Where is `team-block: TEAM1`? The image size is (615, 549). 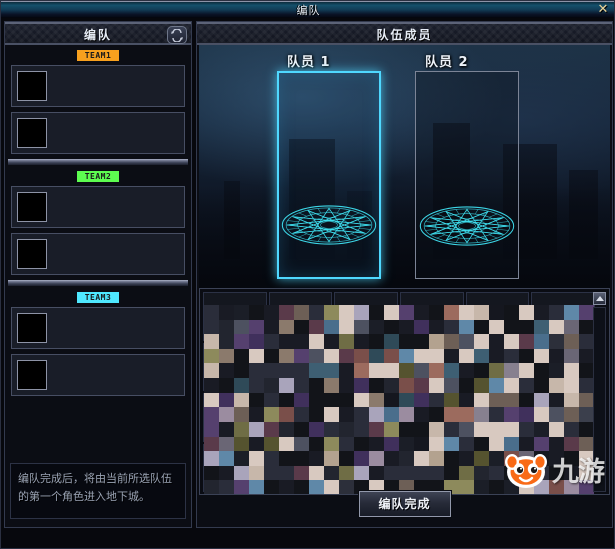
team-block: TEAM1 is located at coordinates (98, 102).